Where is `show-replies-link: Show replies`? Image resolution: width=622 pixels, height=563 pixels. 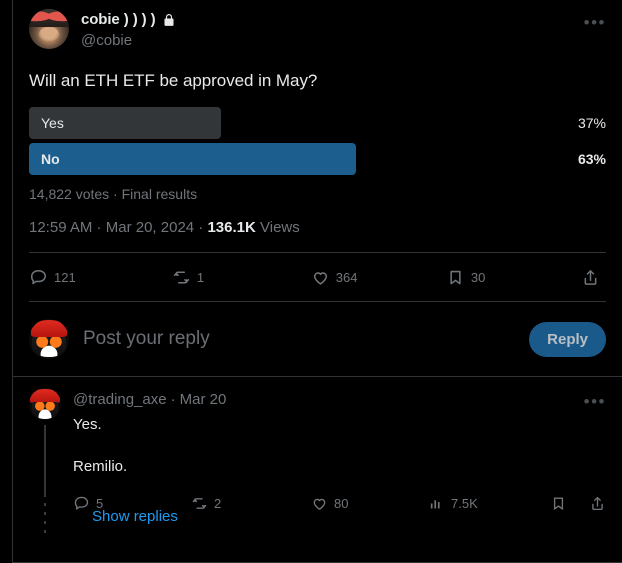 show-replies-link: Show replies is located at coordinates (135, 516).